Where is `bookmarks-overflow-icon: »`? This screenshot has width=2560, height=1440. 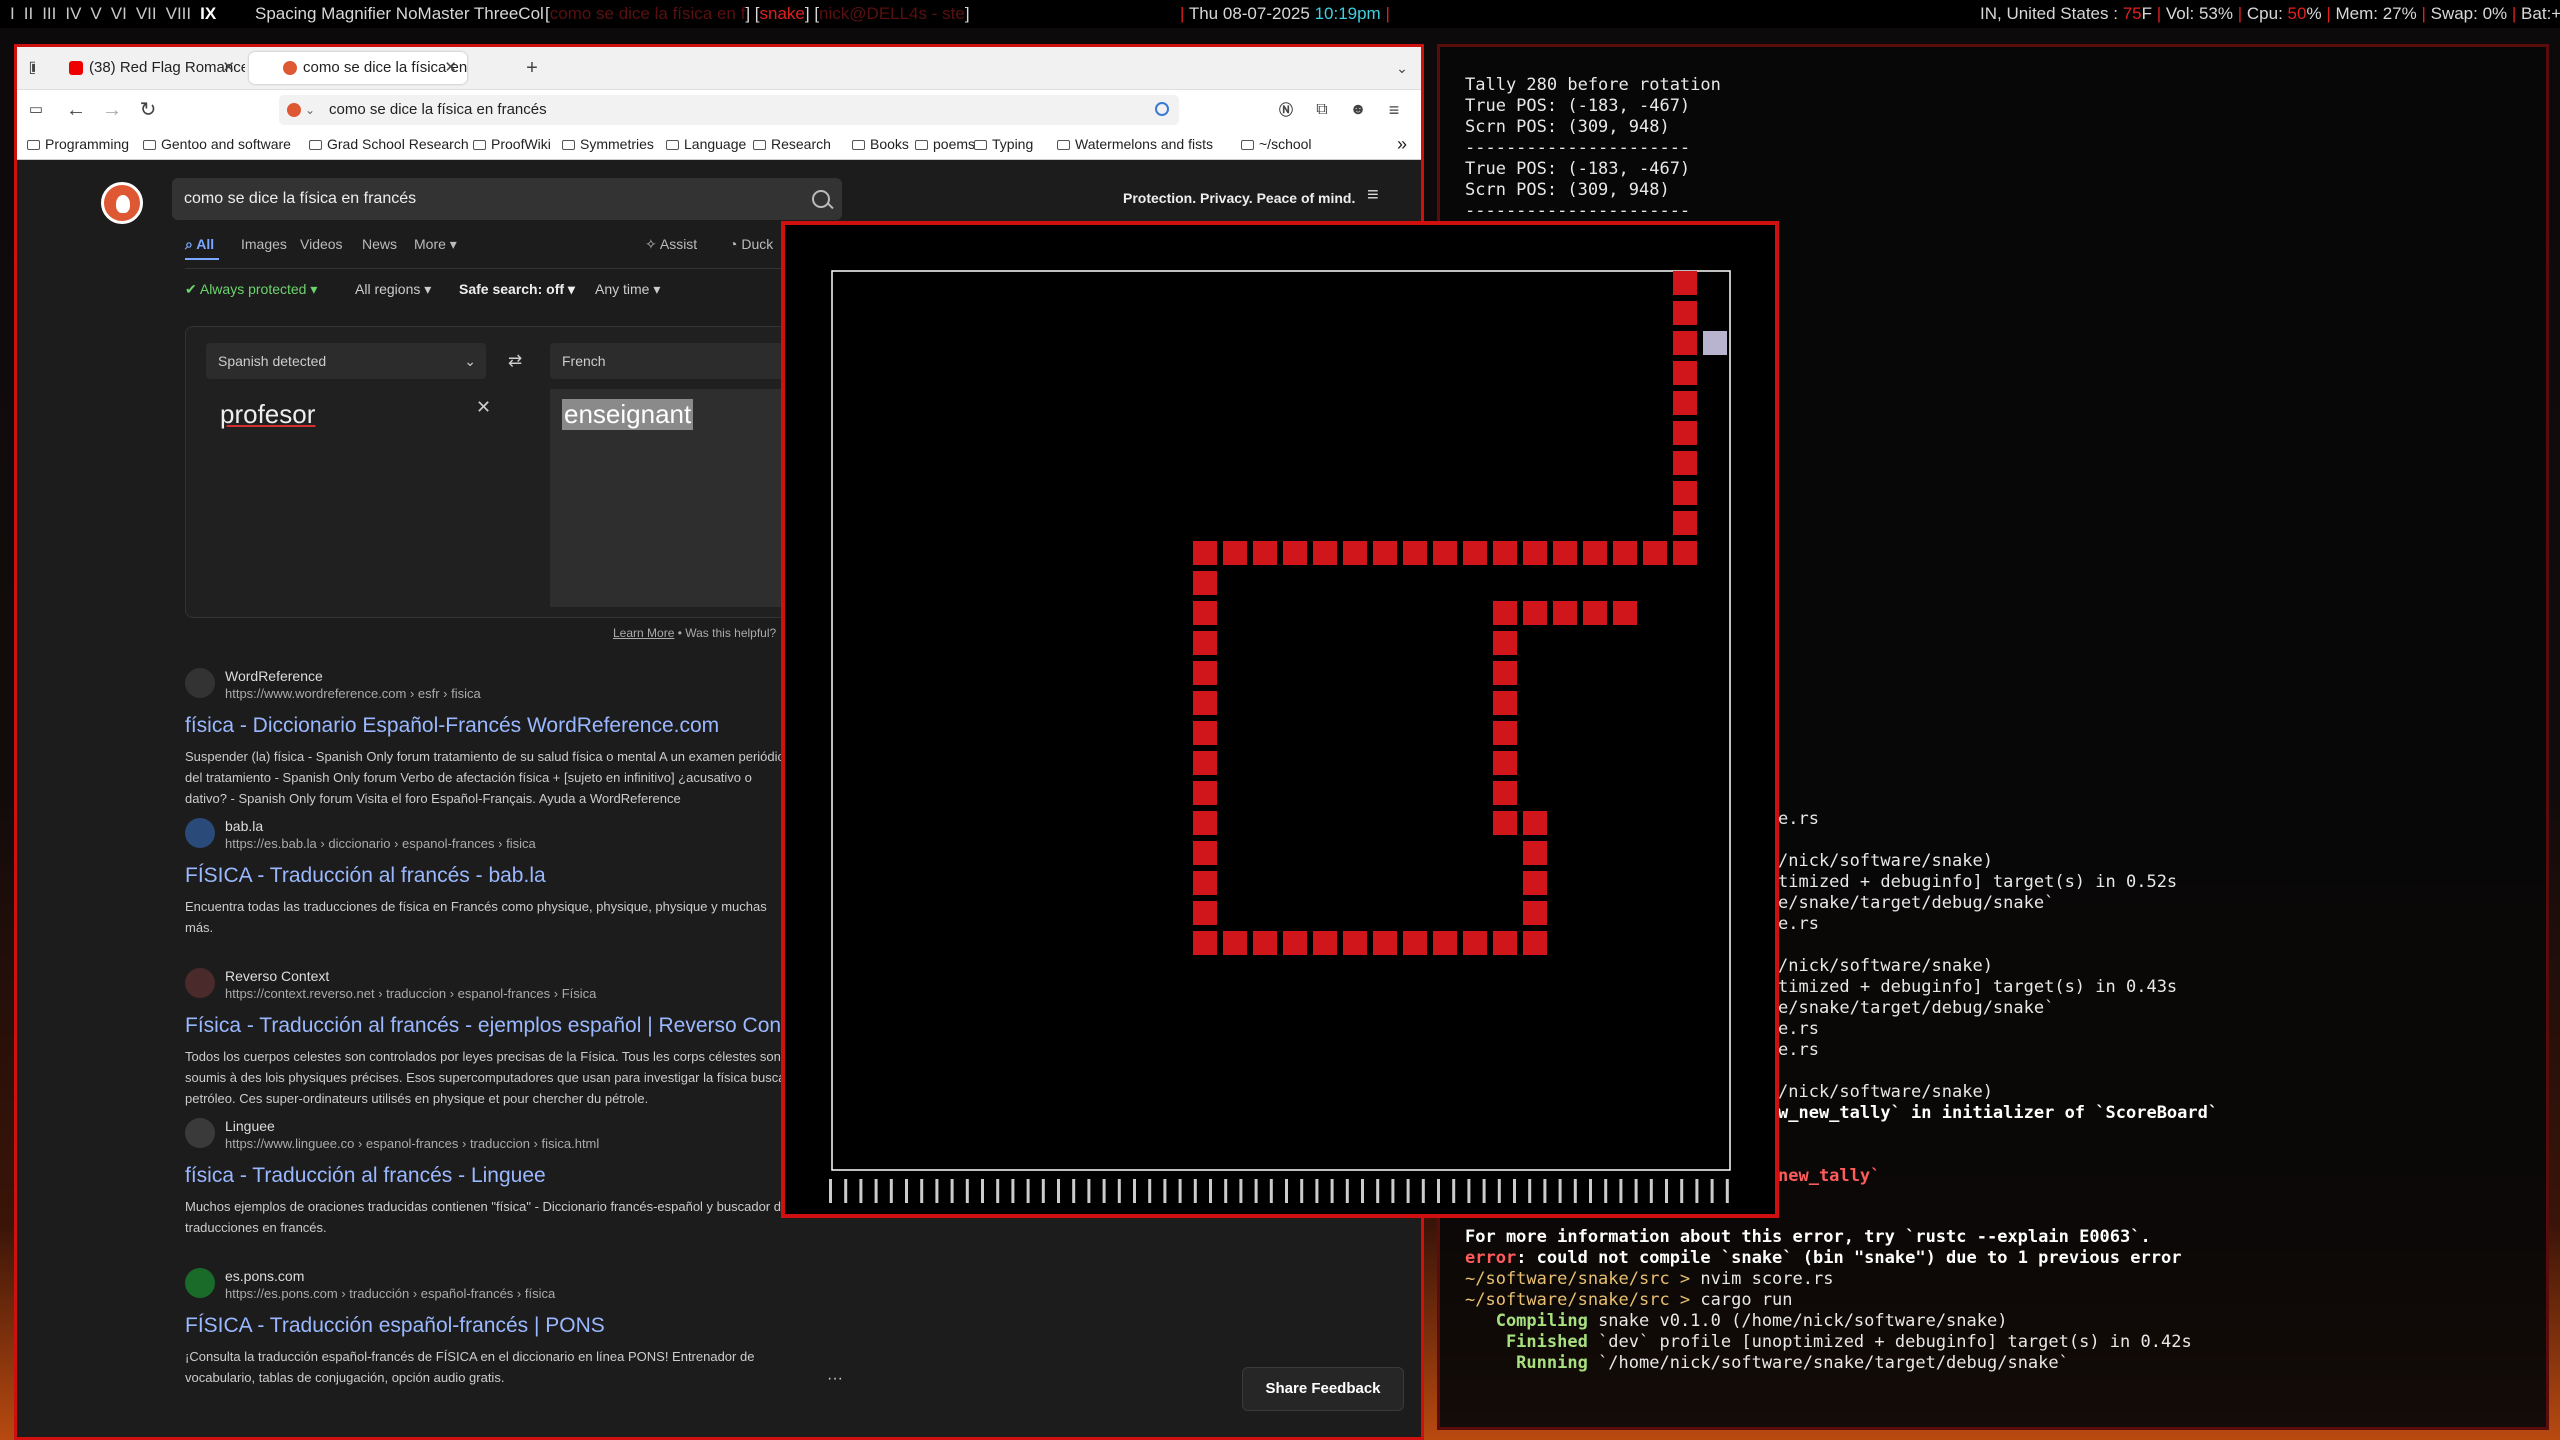 bookmarks-overflow-icon: » is located at coordinates (1402, 144).